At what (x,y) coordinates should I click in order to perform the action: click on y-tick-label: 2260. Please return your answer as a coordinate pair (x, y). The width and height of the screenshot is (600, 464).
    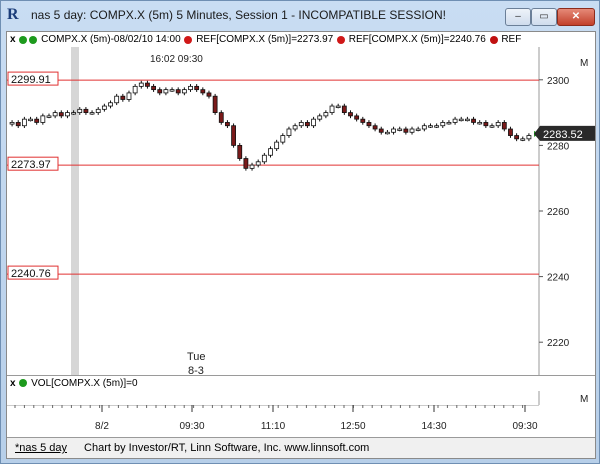
    Looking at the image, I should click on (558, 212).